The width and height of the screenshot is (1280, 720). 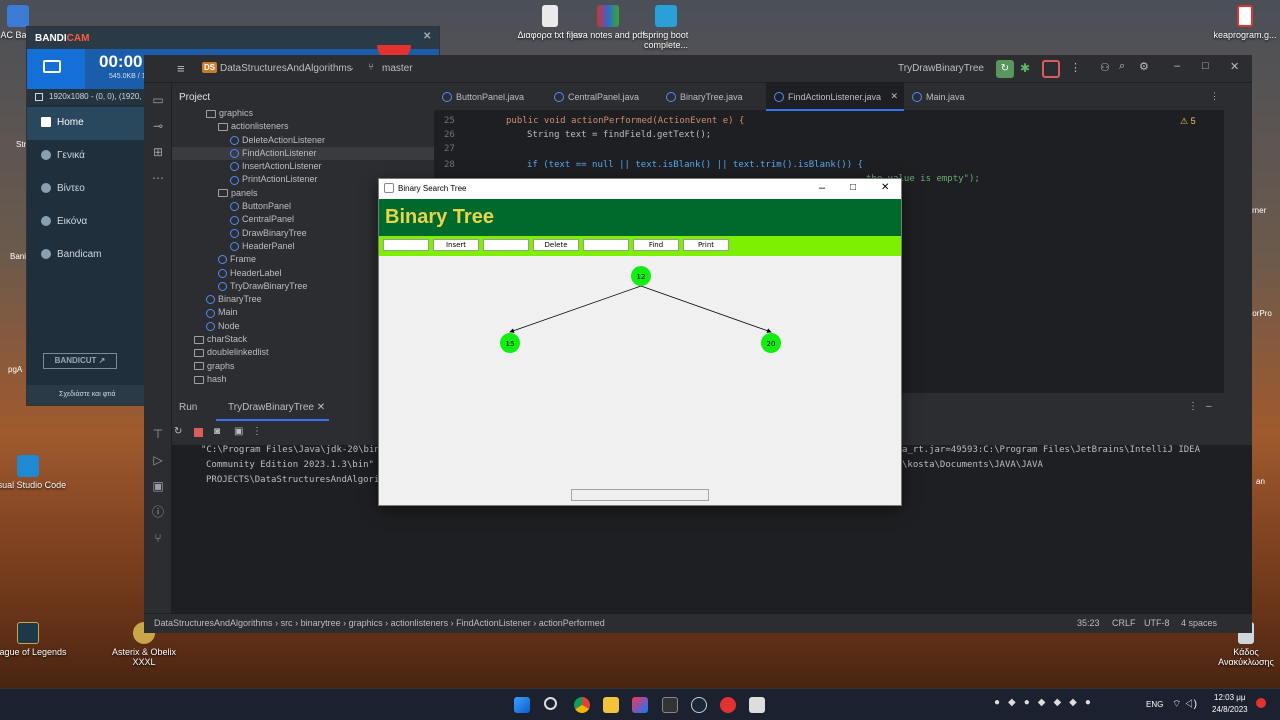 I want to click on run-icon: ▷, so click(x=158, y=460).